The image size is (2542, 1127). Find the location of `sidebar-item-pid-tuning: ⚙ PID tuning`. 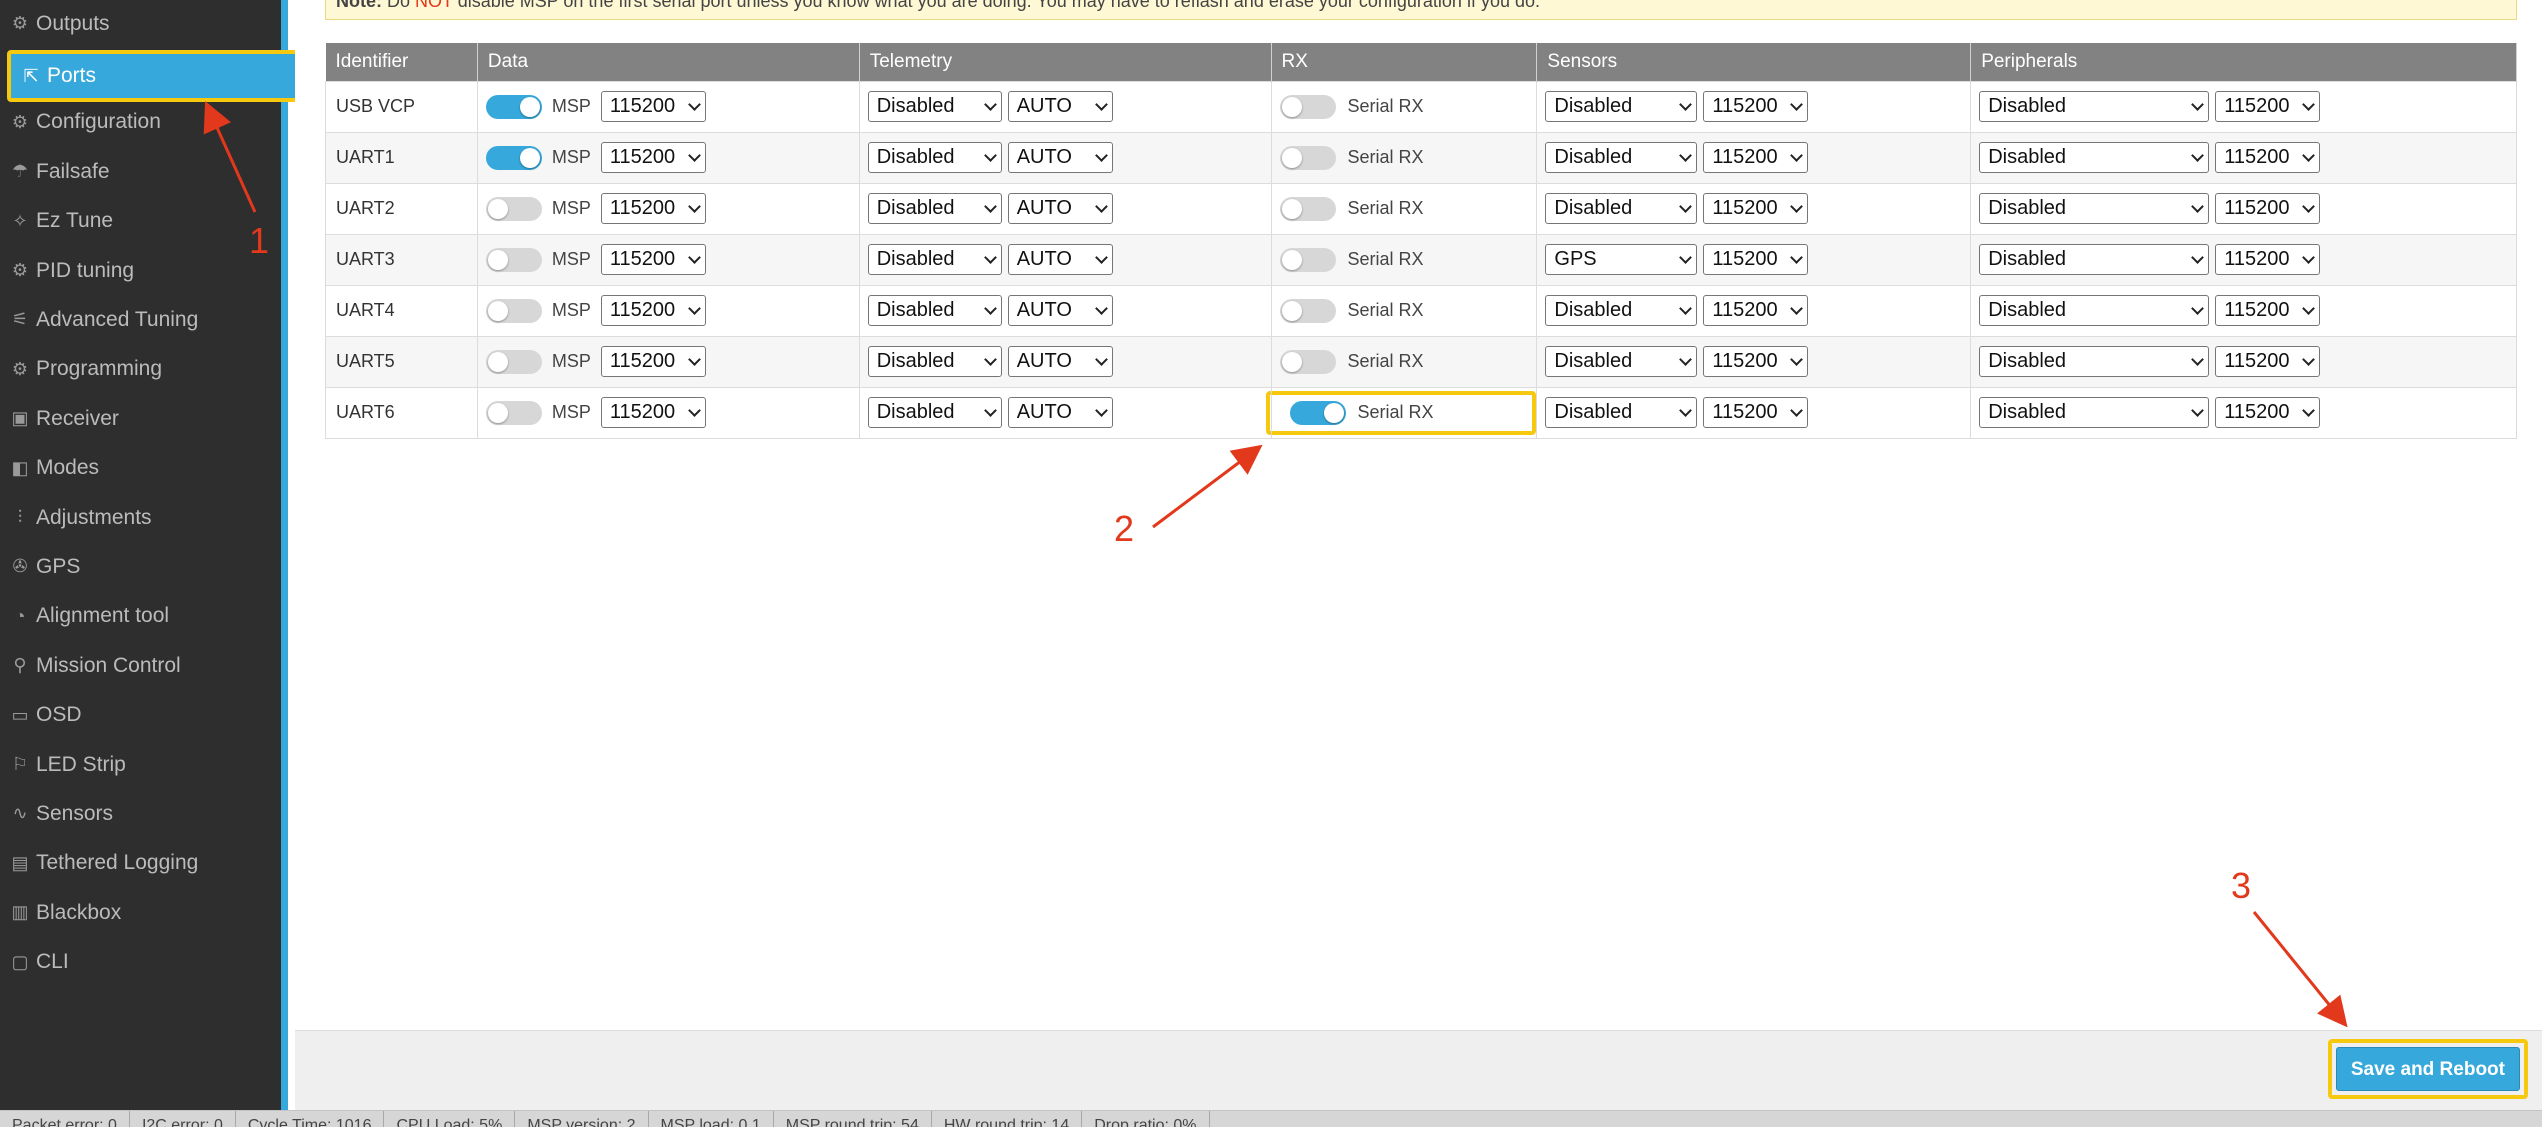

sidebar-item-pid-tuning: ⚙ PID tuning is located at coordinates (140, 270).